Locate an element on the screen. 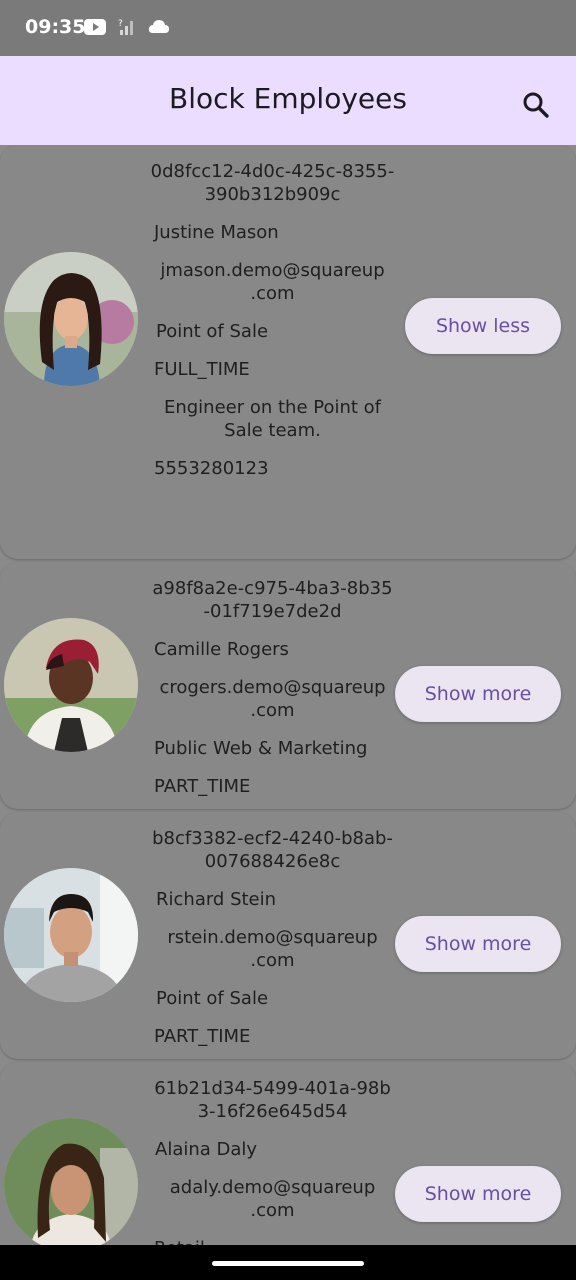  show-less-button: Show less is located at coordinates (483, 326).